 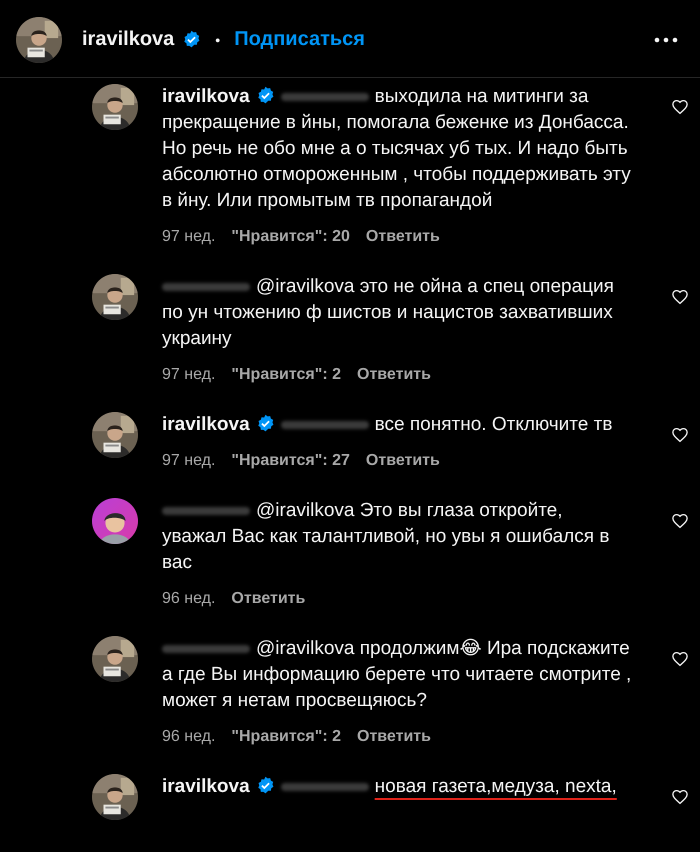 What do you see at coordinates (128, 39) in the screenshot?
I see `username: iravilkova` at bounding box center [128, 39].